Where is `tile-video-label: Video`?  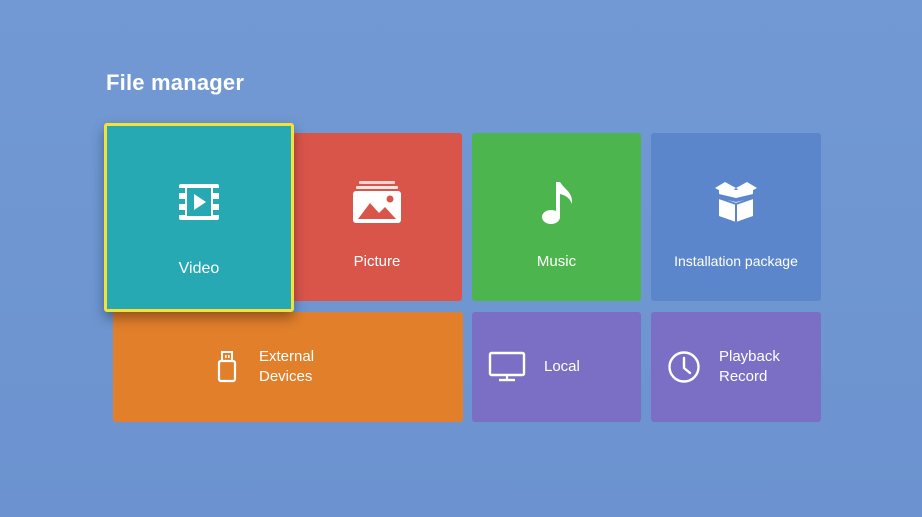 tile-video-label: Video is located at coordinates (199, 268).